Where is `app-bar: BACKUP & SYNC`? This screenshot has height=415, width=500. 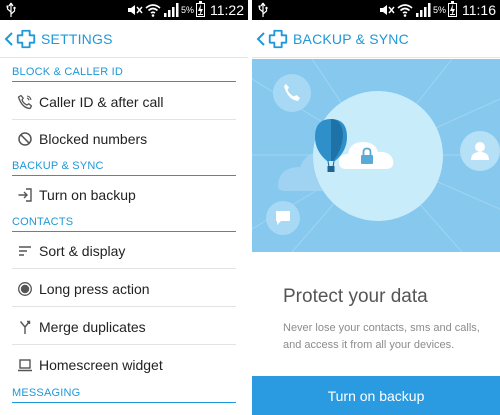
app-bar: BACKUP & SYNC is located at coordinates (376, 39).